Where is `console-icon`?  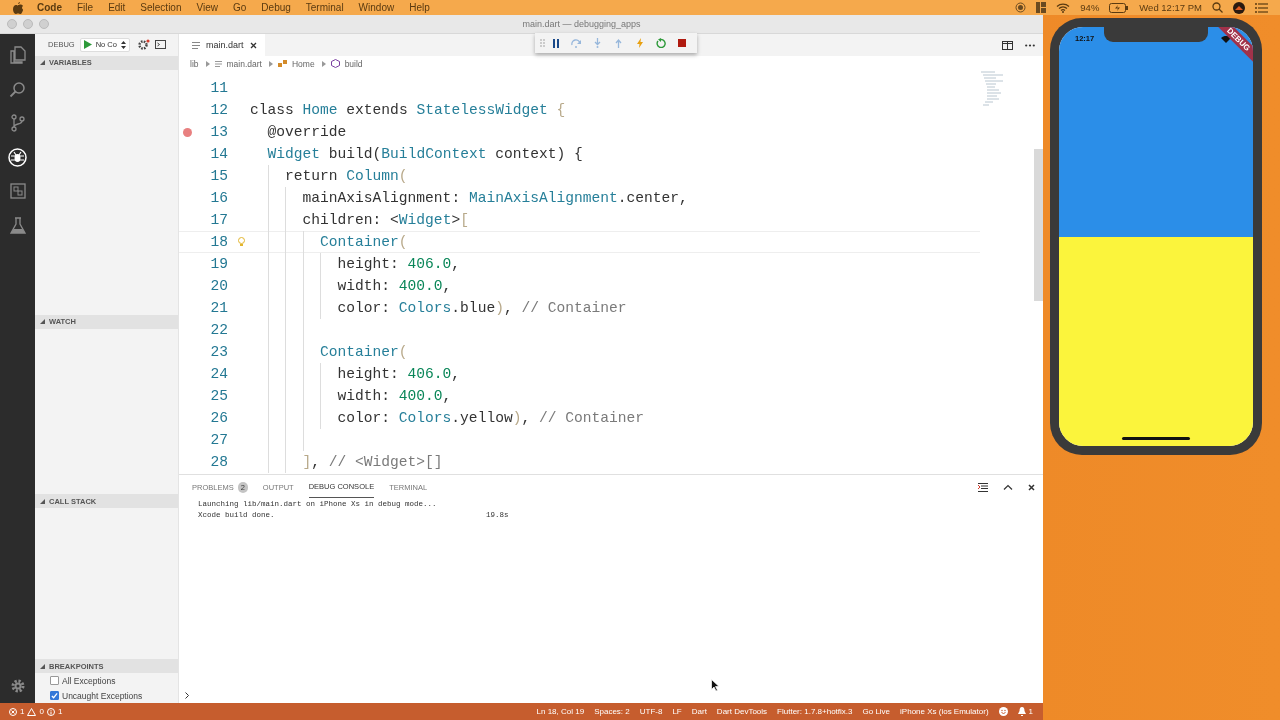
console-icon is located at coordinates (160, 45).